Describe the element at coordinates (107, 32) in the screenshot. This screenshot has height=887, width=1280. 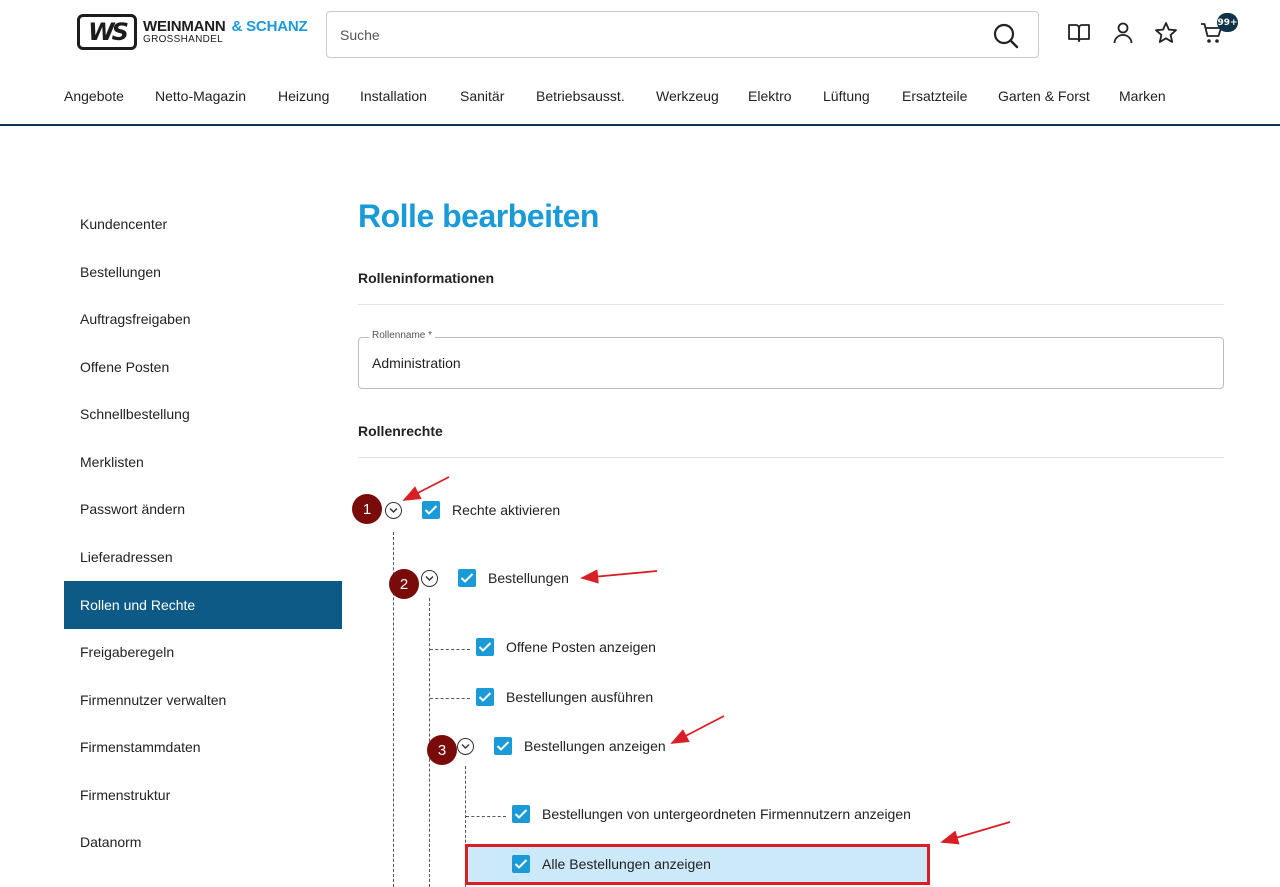
I see `logo-mark: WS` at that location.